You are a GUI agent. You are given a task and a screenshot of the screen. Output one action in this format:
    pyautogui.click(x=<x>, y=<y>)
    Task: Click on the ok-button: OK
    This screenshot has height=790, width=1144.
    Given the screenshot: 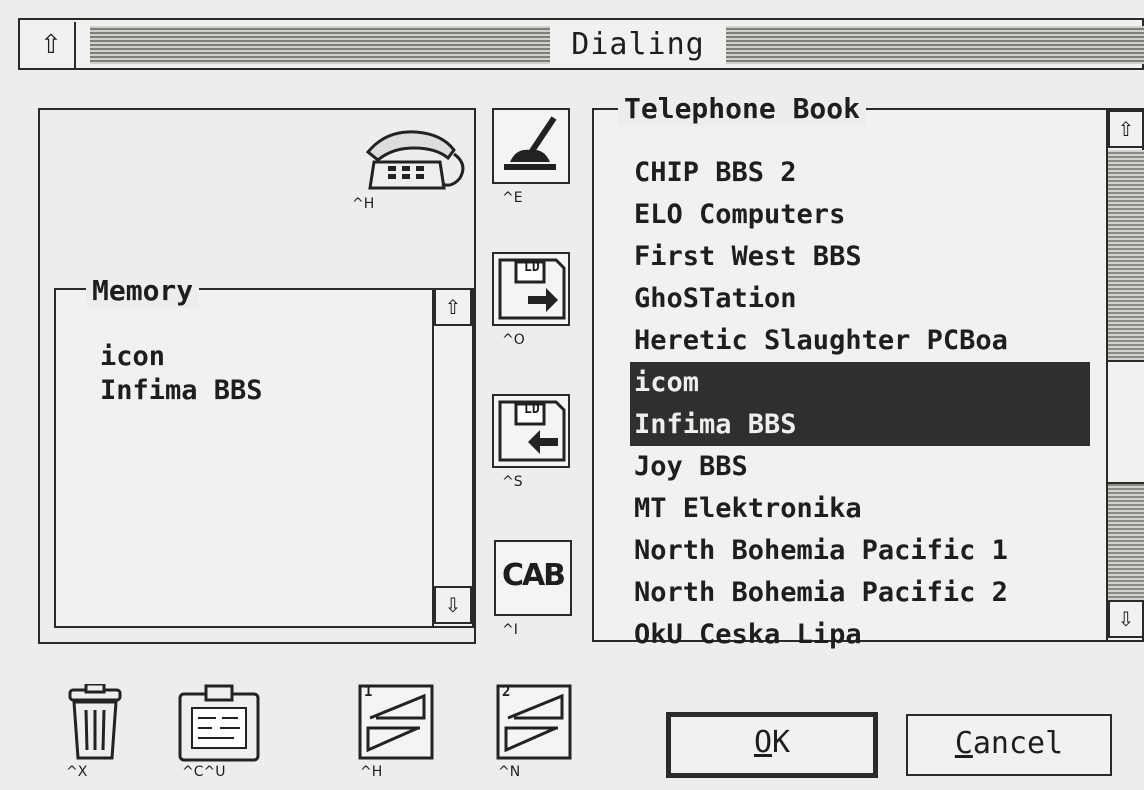 What is the action you would take?
    pyautogui.click(x=772, y=745)
    